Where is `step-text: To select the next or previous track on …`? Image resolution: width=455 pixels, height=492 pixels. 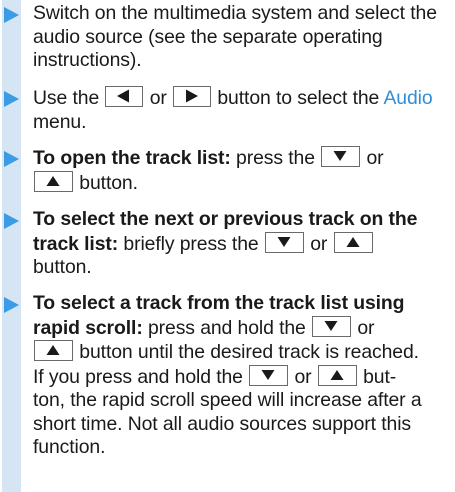 step-text: To select the next or previous track on … is located at coordinates (240, 244).